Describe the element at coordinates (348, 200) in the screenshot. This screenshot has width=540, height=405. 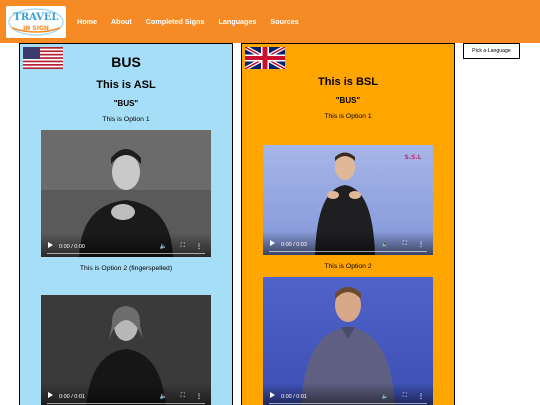
I see `bsl-video-1: S.S.L 0:00 / 0:03 🔈 ⛶ ⋮` at that location.